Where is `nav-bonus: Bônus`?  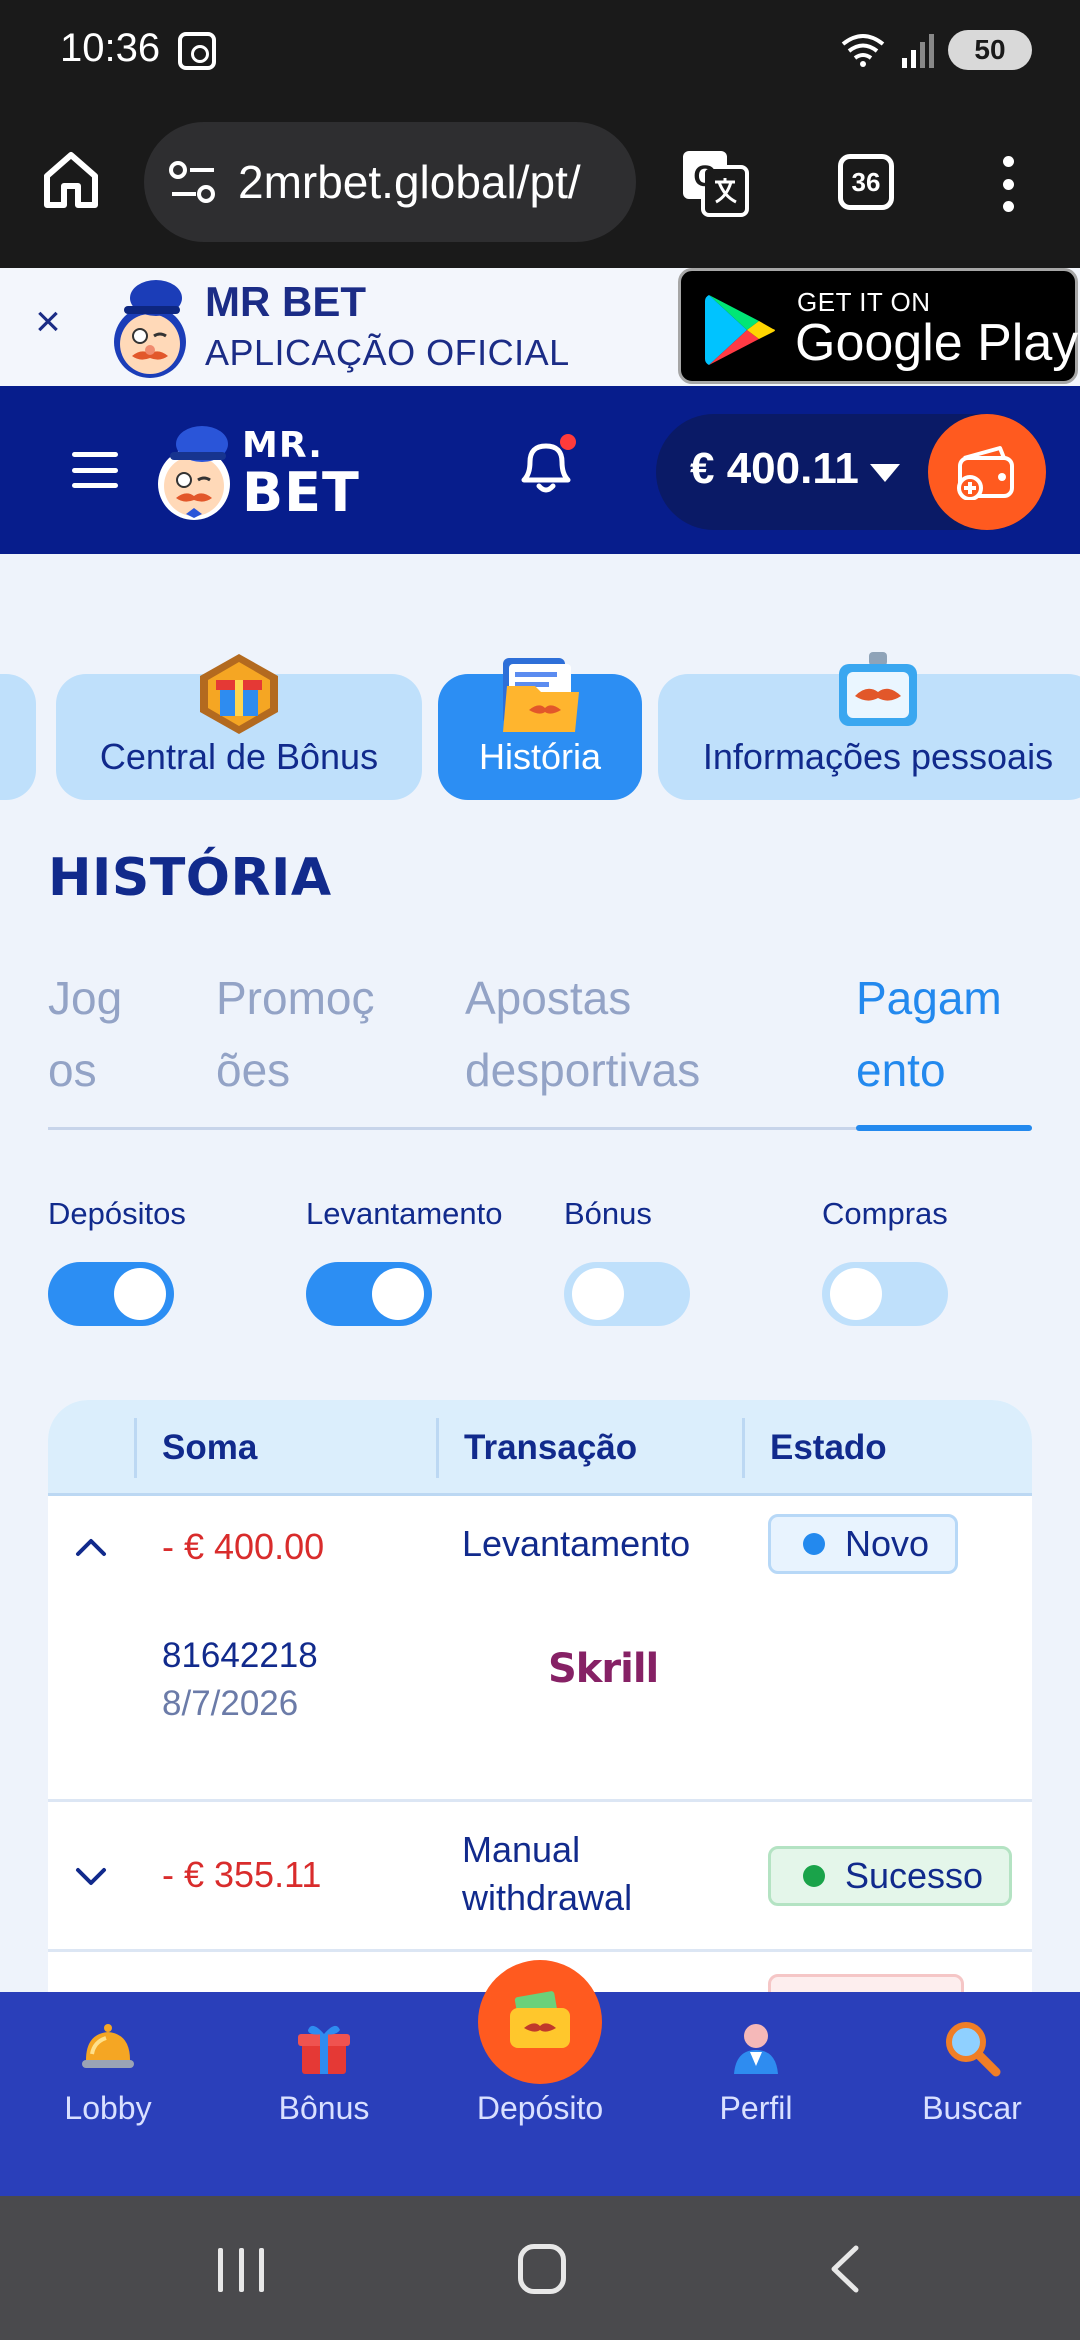 nav-bonus: Bônus is located at coordinates (324, 2094).